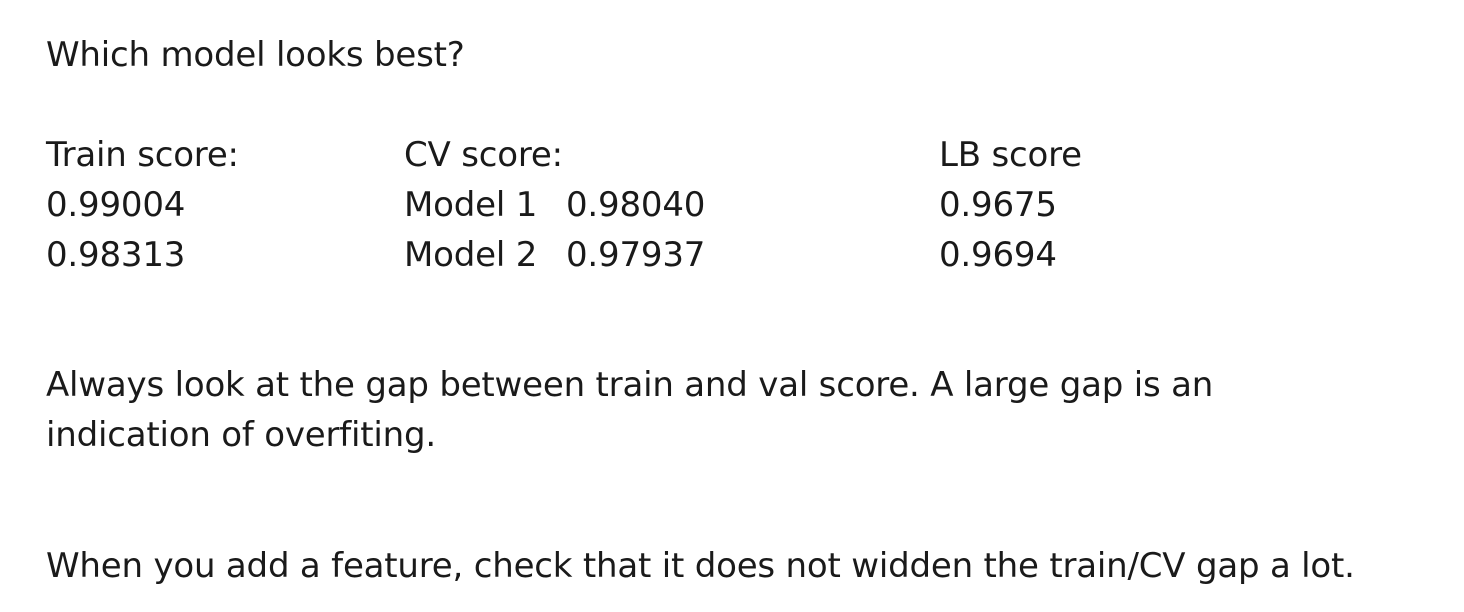 Image resolution: width=1464 pixels, height=612 pixels. What do you see at coordinates (255, 55) in the screenshot?
I see `question-heading: Which model looks best?` at bounding box center [255, 55].